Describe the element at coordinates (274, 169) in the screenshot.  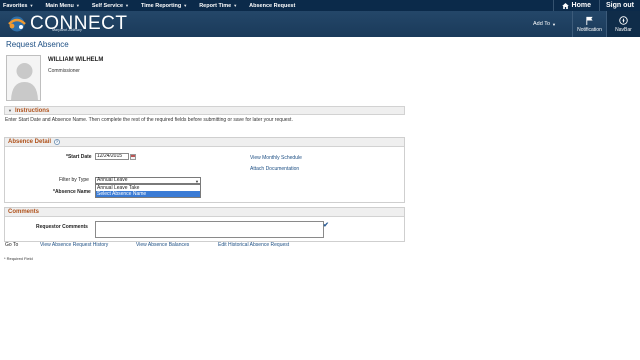
I see `attach-documentation-link: Attach Documentation` at that location.